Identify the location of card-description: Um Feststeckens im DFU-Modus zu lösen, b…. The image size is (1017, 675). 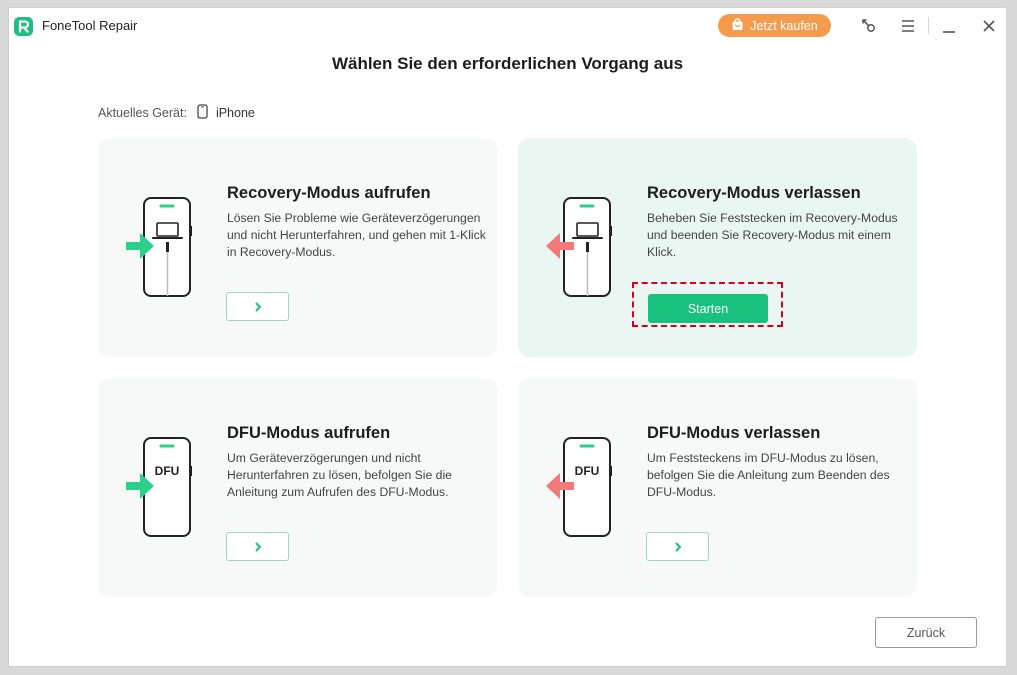
(768, 475).